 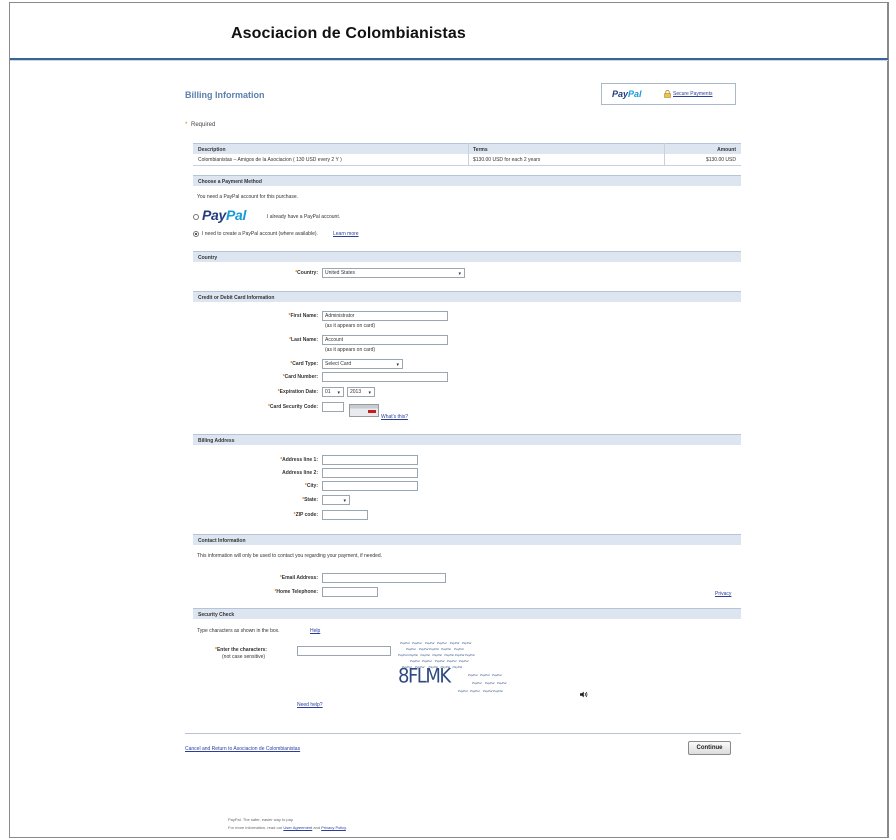 I want to click on paypal-secure-badge: PayPal Secure Payments, so click(x=668, y=94).